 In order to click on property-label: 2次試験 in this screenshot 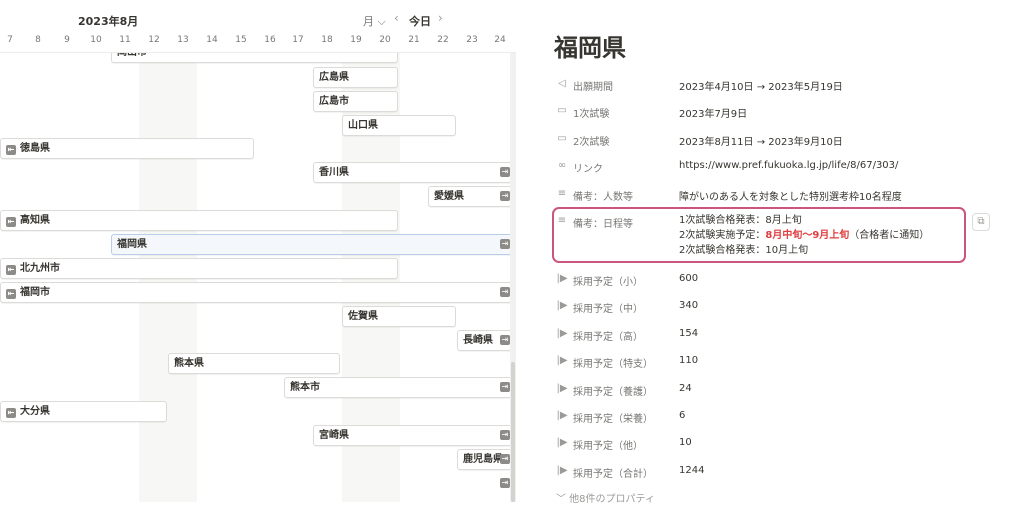, I will do `click(591, 142)`.